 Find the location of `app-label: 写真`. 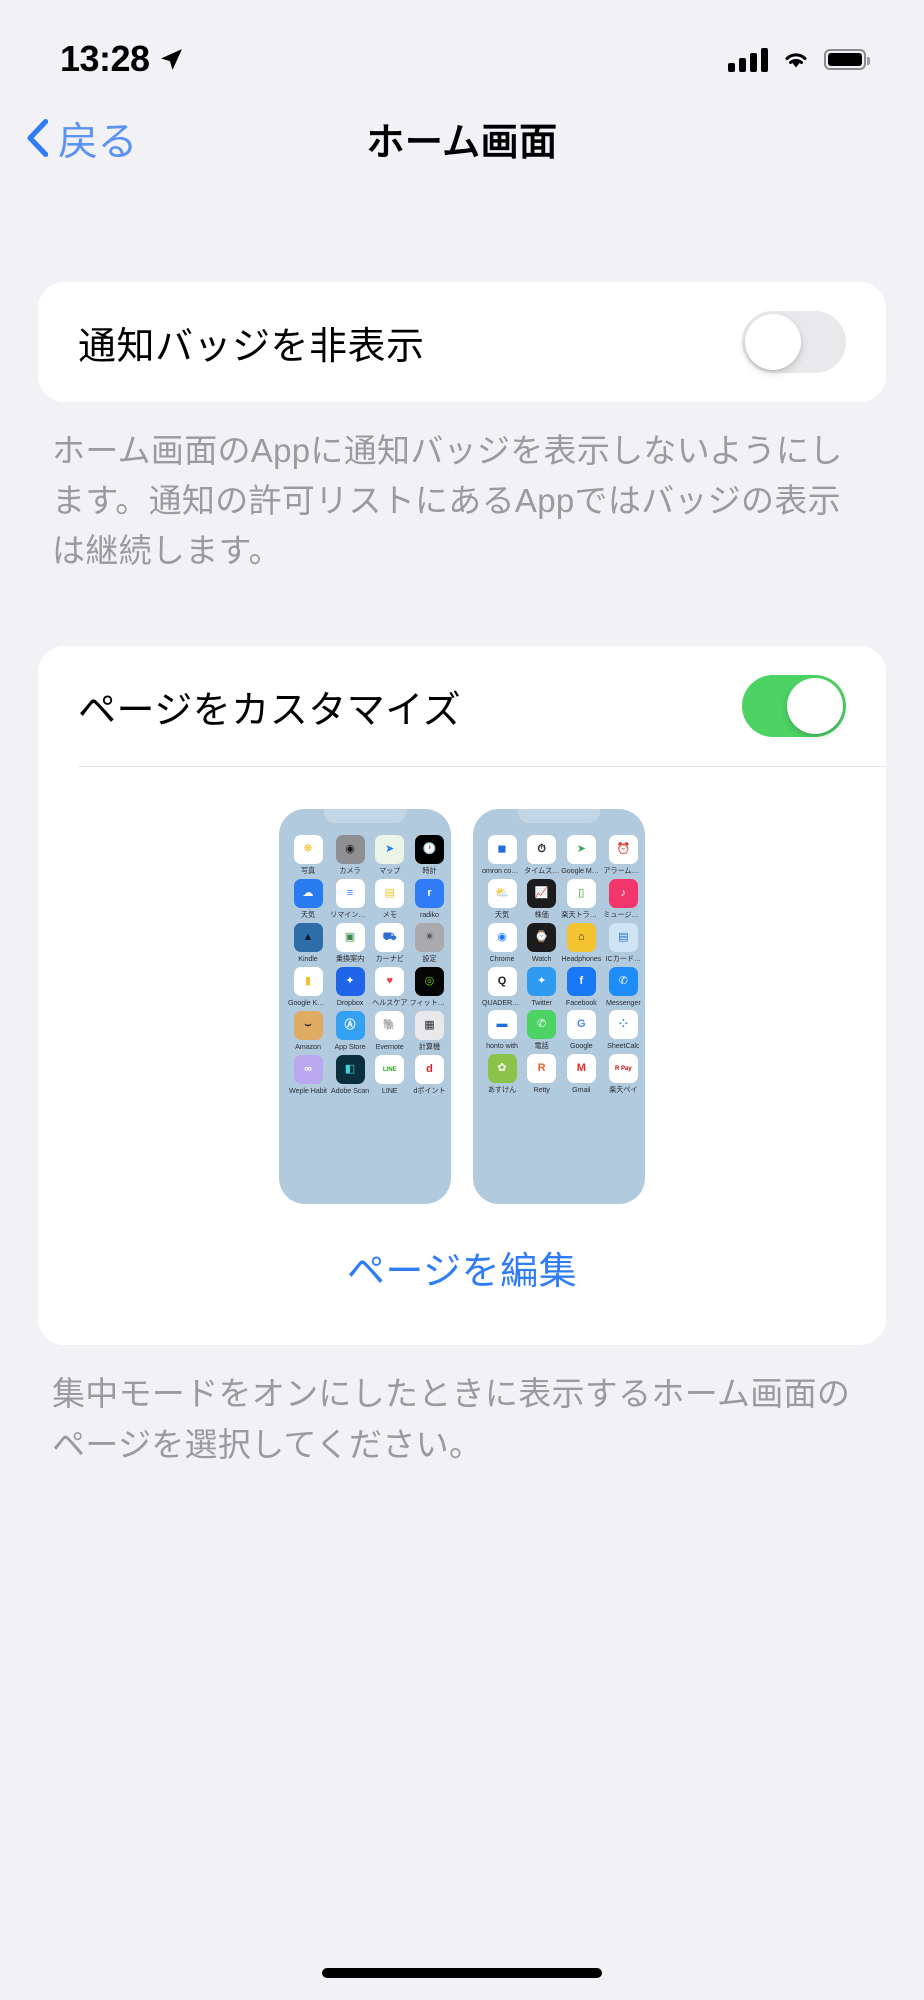

app-label: 写真 is located at coordinates (308, 871).